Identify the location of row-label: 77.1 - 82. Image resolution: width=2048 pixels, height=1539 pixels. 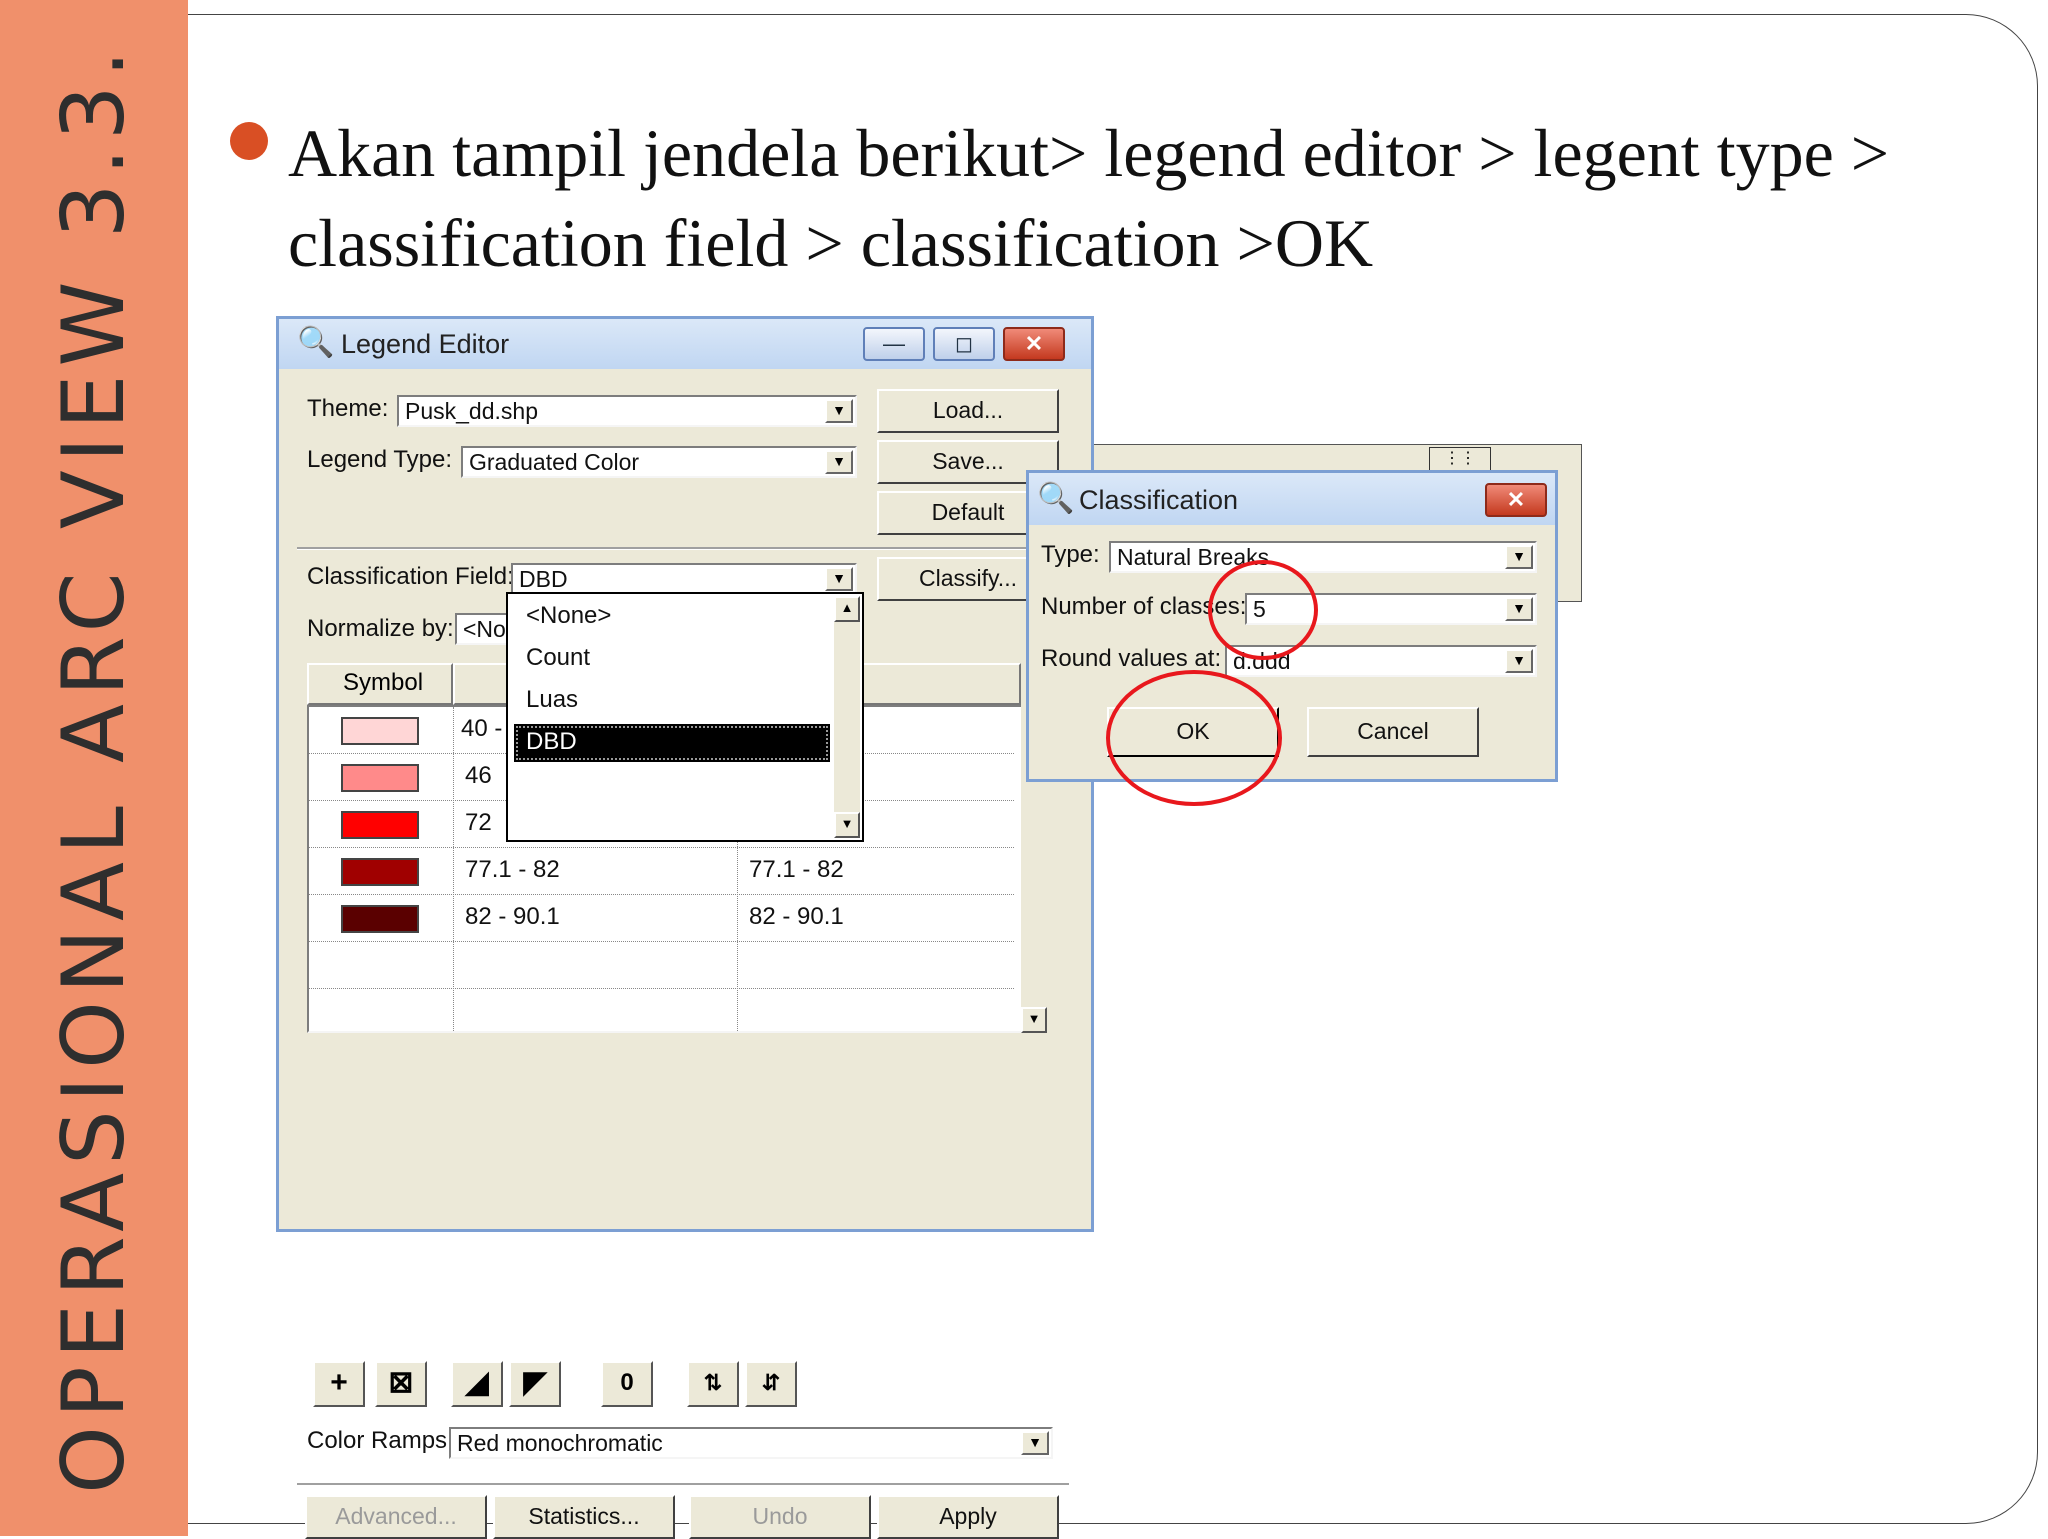
(796, 870).